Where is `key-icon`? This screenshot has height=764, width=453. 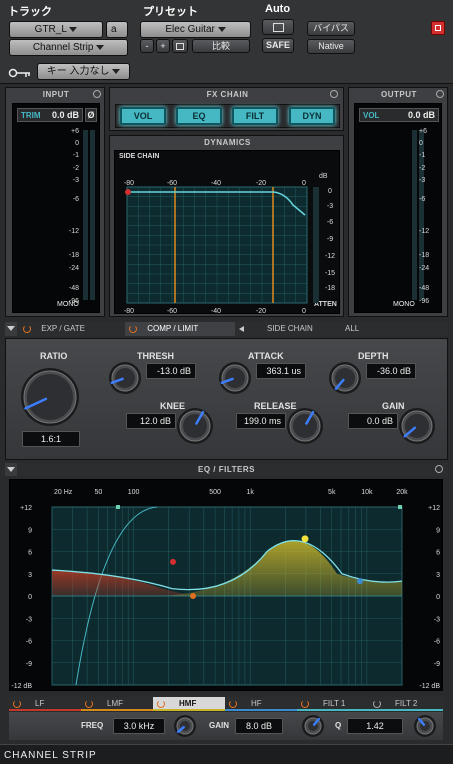
key-icon is located at coordinates (20, 71).